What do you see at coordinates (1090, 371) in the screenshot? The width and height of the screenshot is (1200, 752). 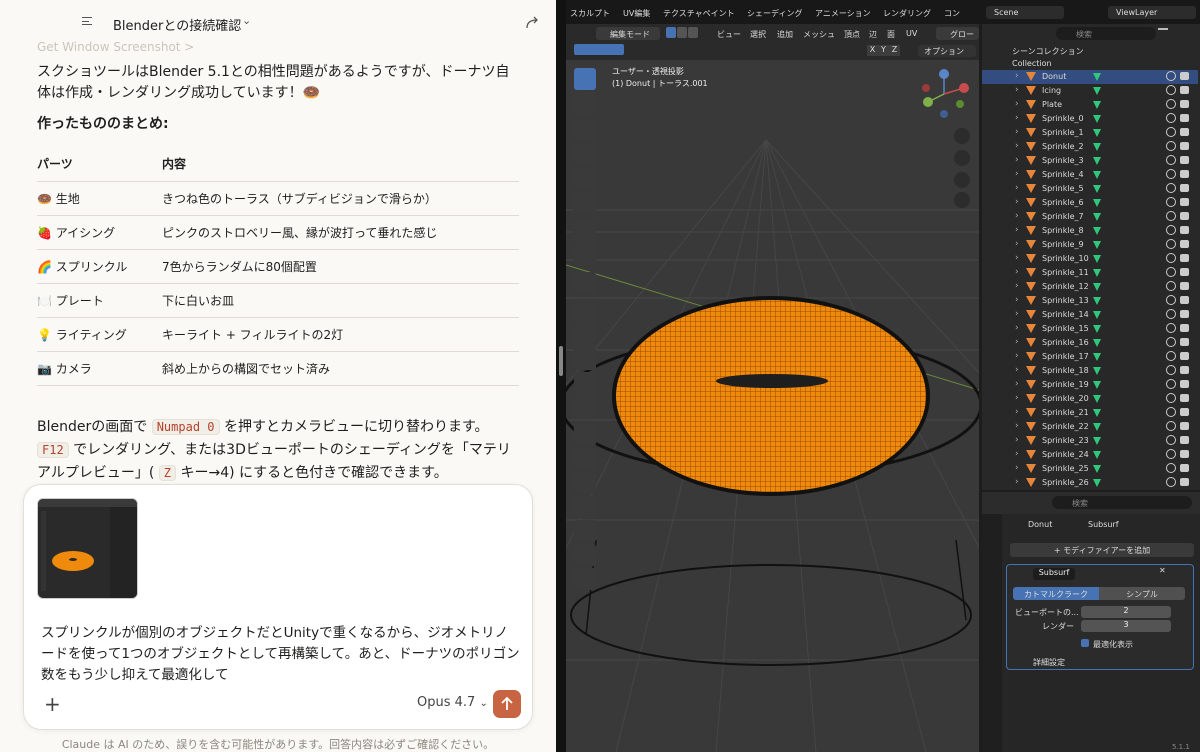 I see `outliner-row: › Sprinkle_18` at bounding box center [1090, 371].